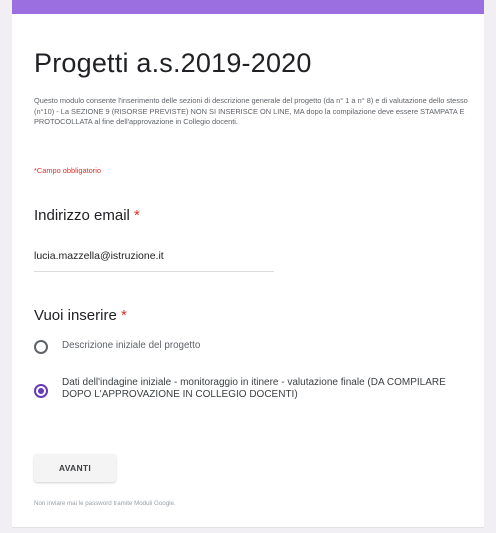 The width and height of the screenshot is (496, 533). I want to click on radio-option-label: Descrizione iniziale del progetto, so click(131, 345).